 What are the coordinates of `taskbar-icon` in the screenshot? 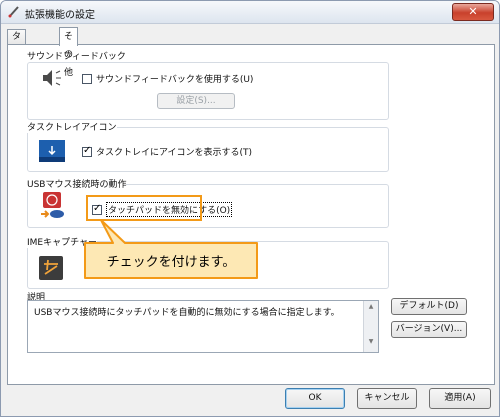 It's located at (52, 151).